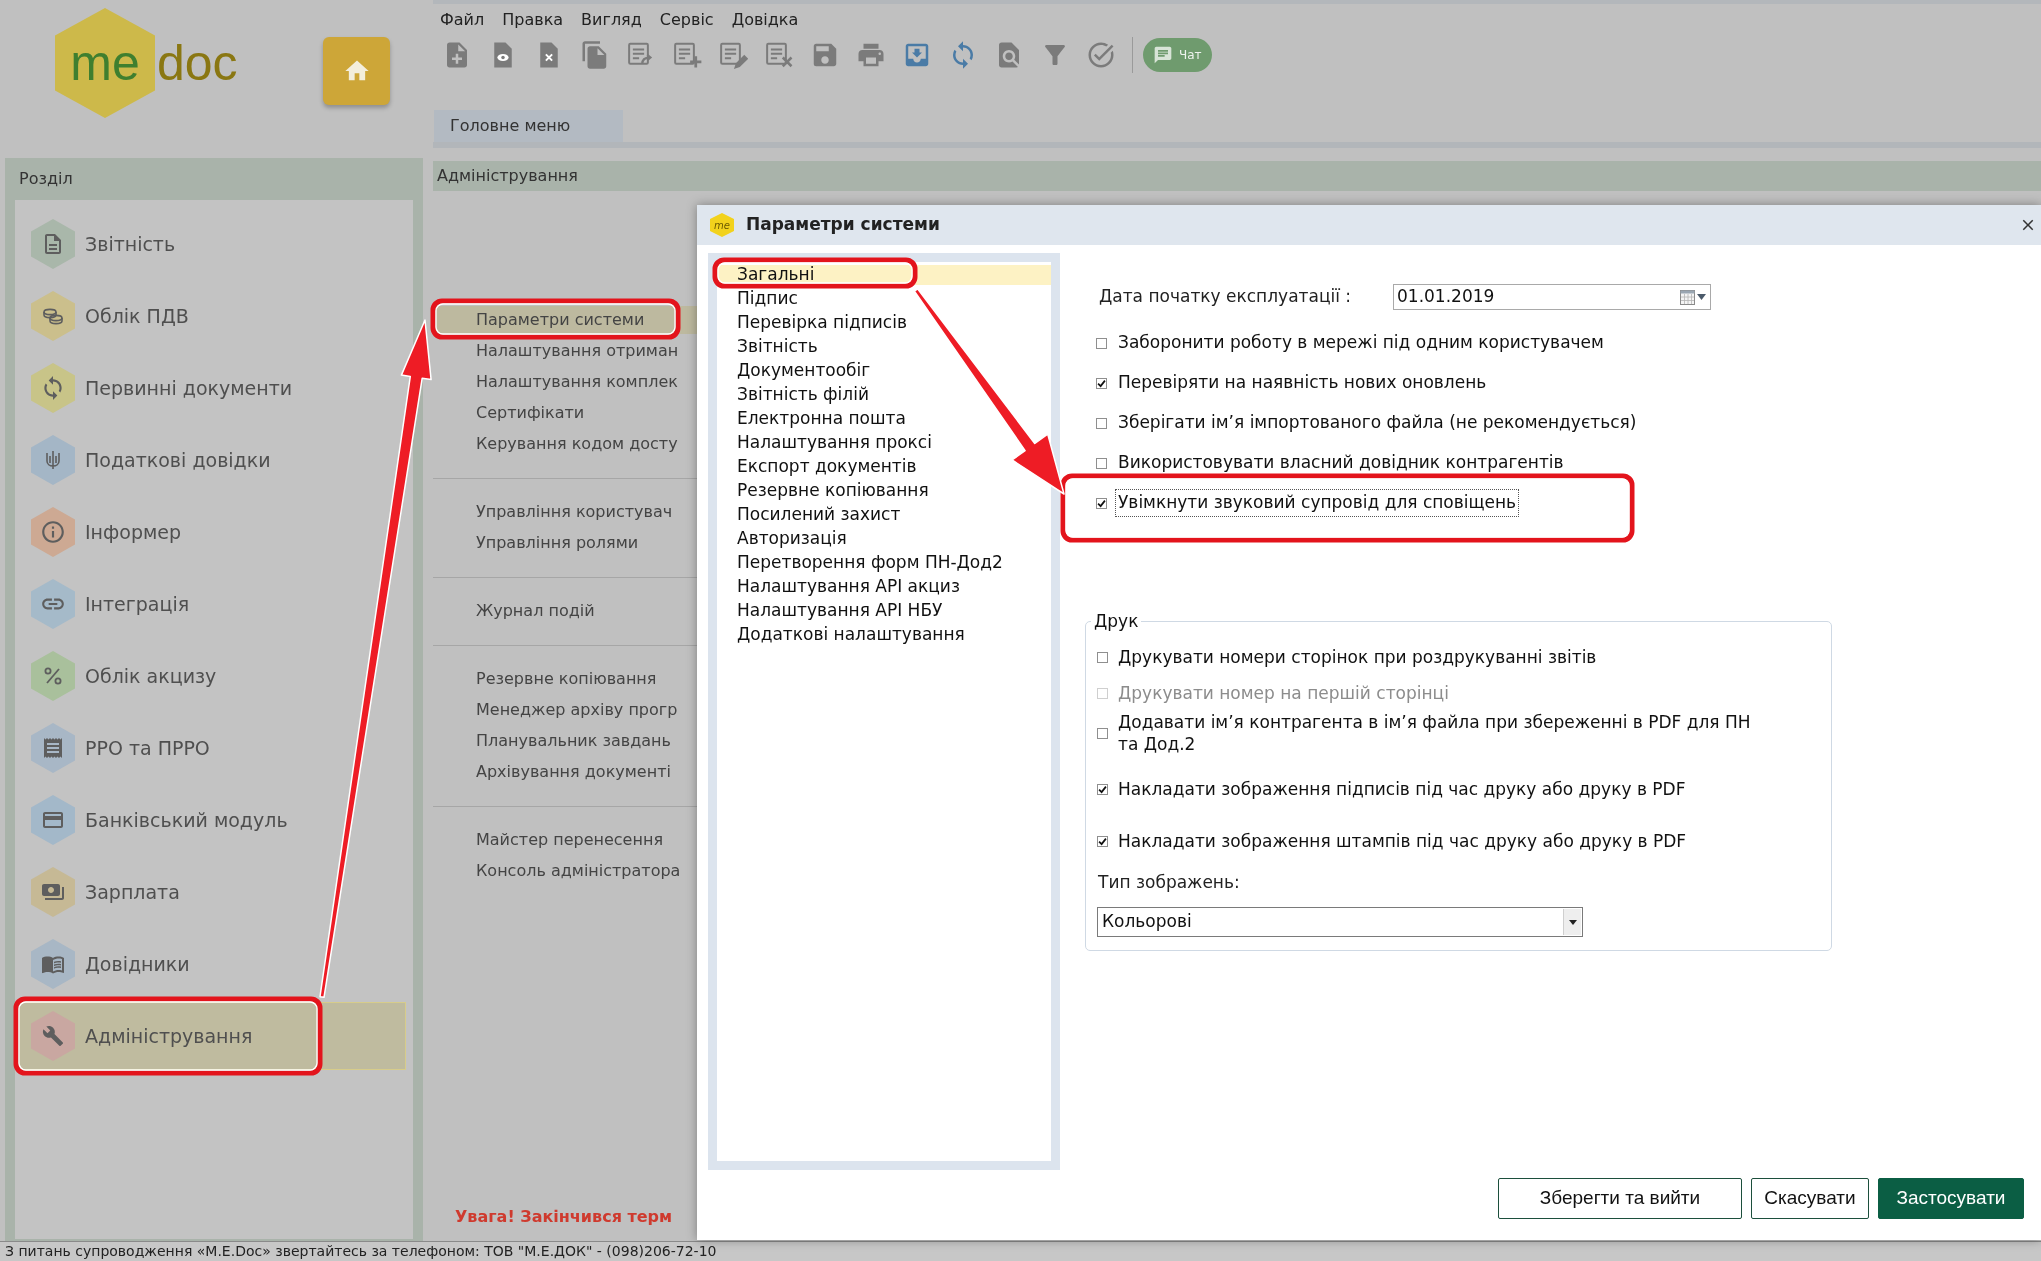 The image size is (2041, 1261). I want to click on sidebar-item: Звітність, so click(102, 244).